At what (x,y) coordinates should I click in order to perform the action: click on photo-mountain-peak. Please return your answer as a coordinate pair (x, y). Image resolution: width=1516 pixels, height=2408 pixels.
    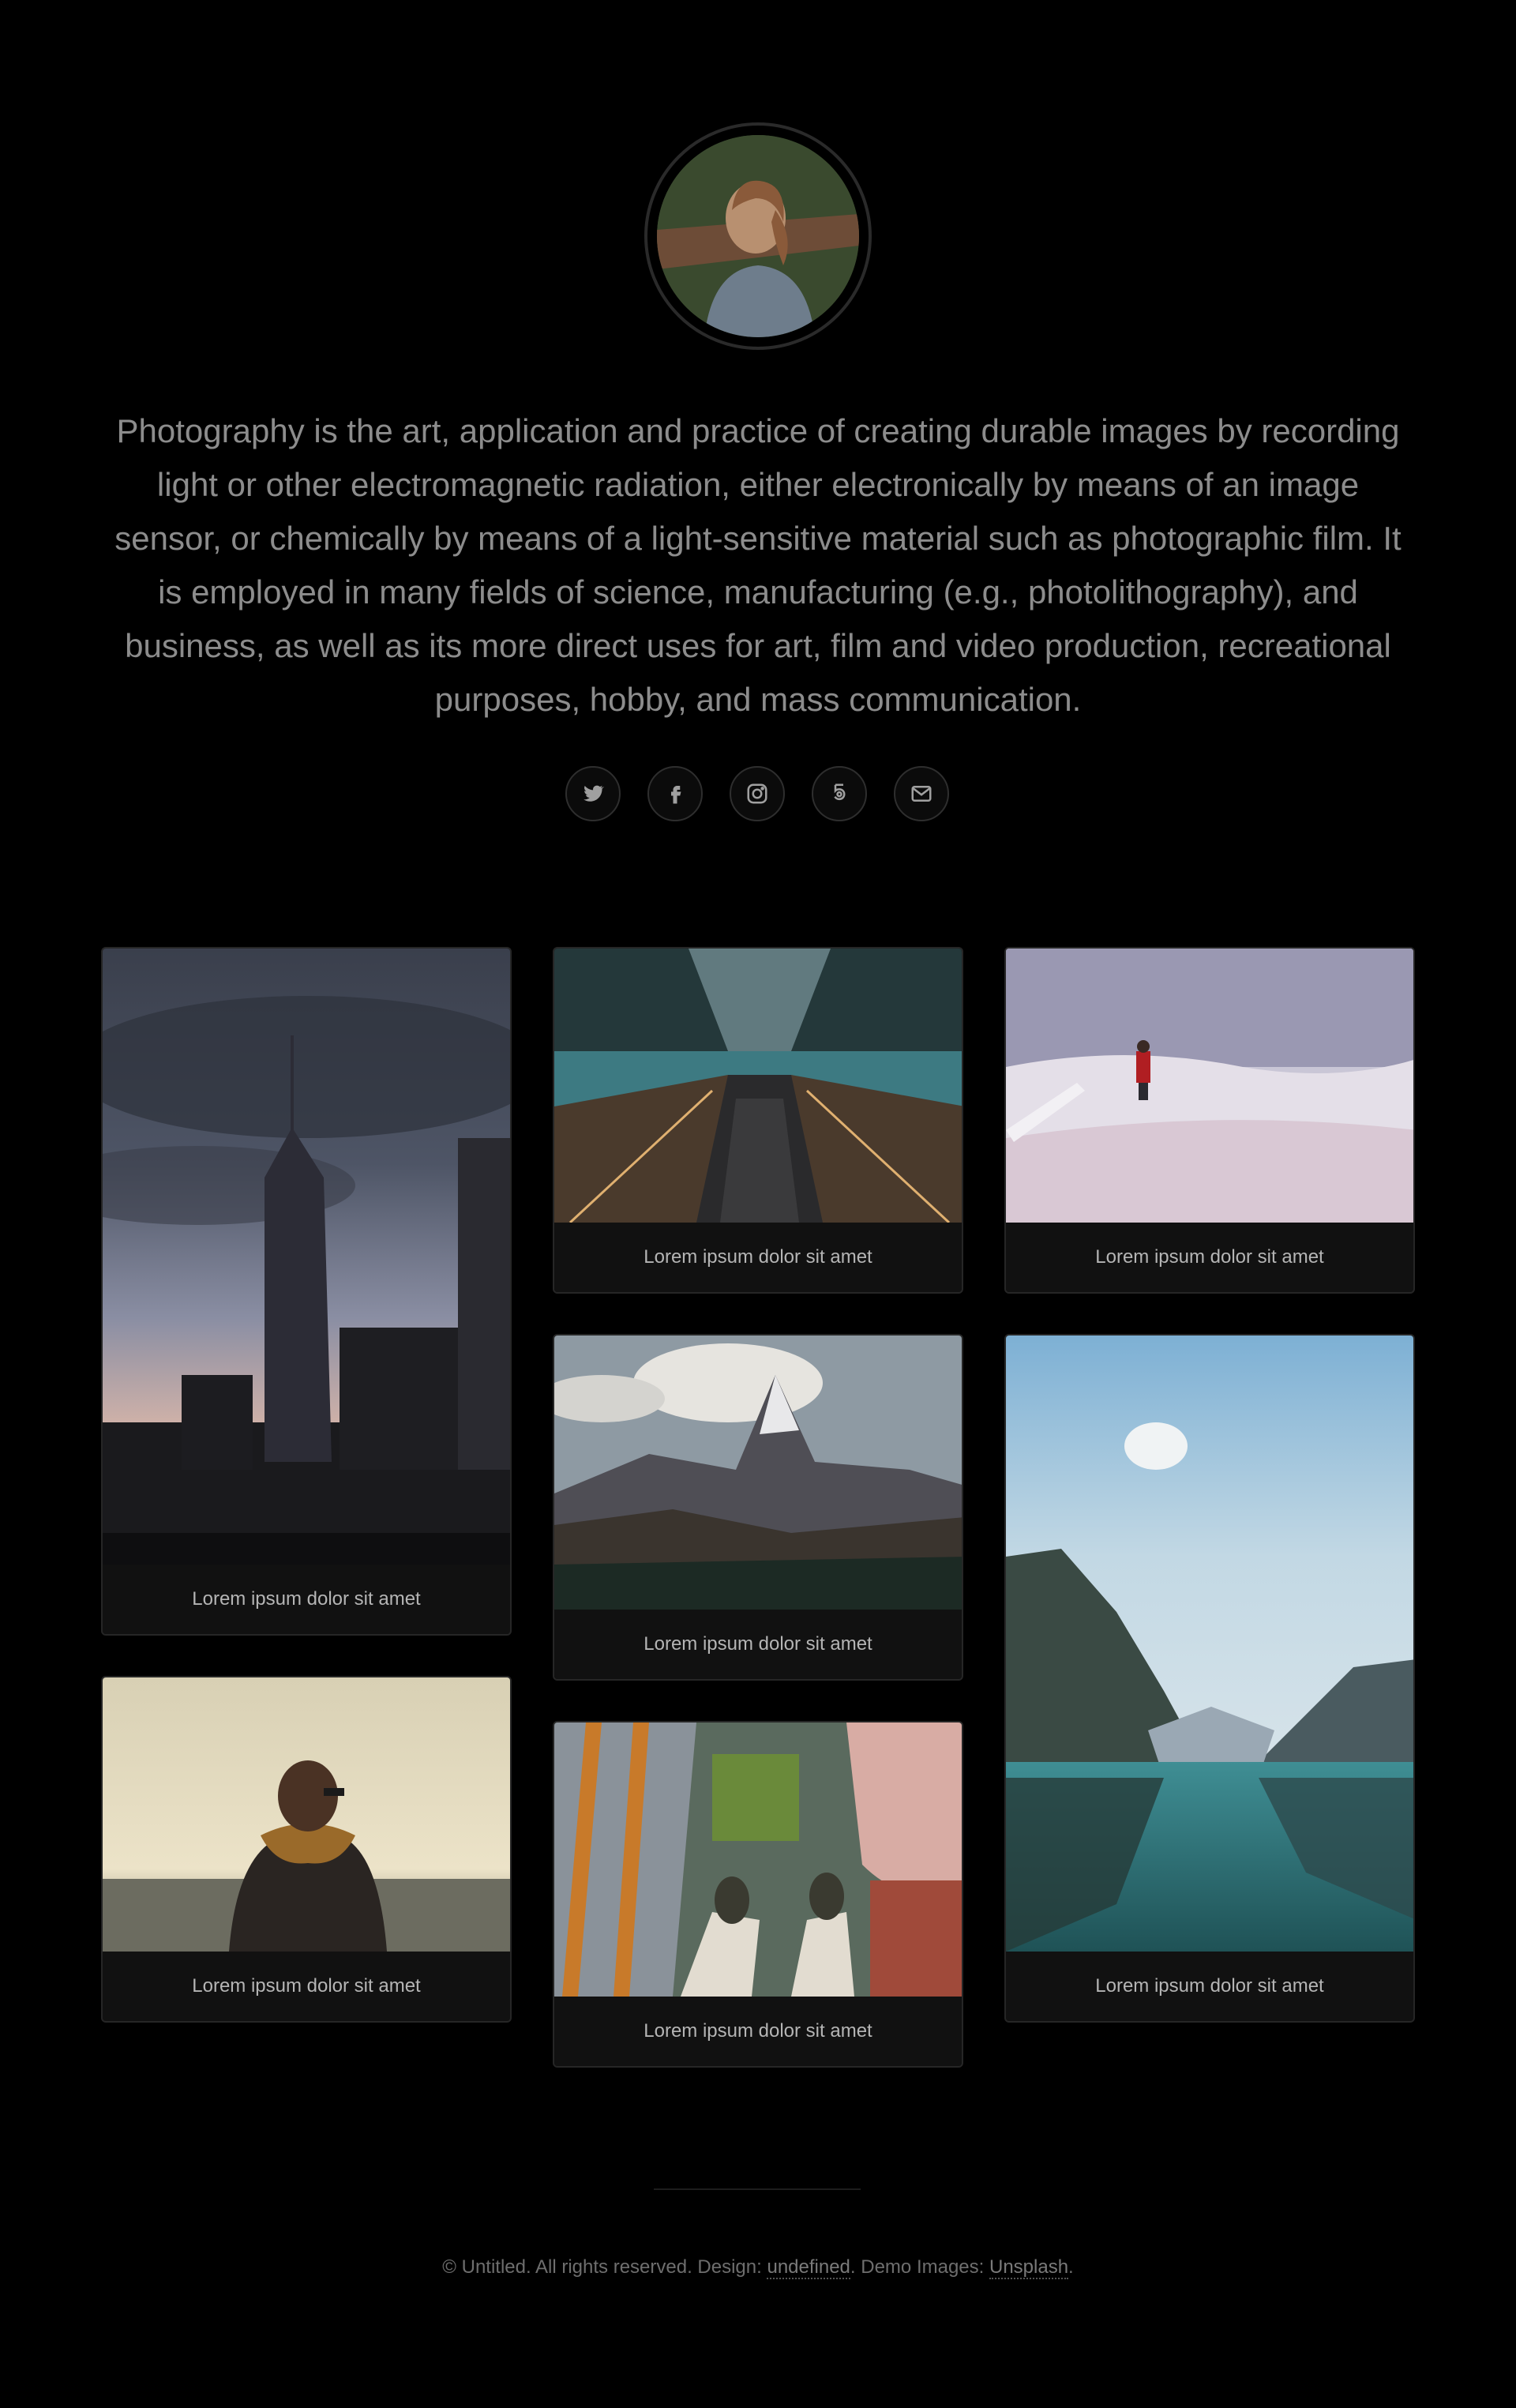
    Looking at the image, I should click on (758, 1472).